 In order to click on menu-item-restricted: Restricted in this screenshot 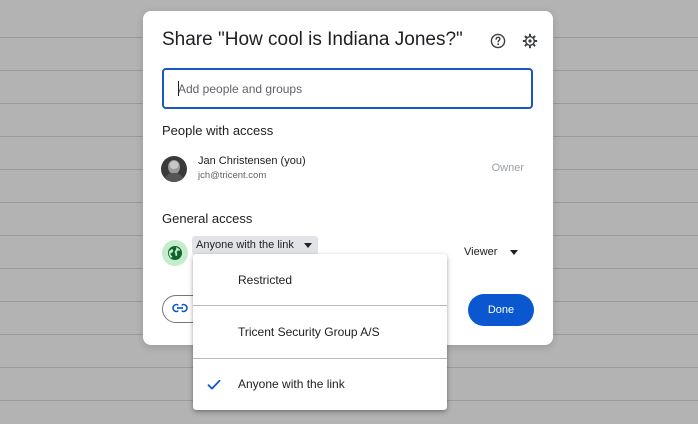, I will do `click(320, 280)`.